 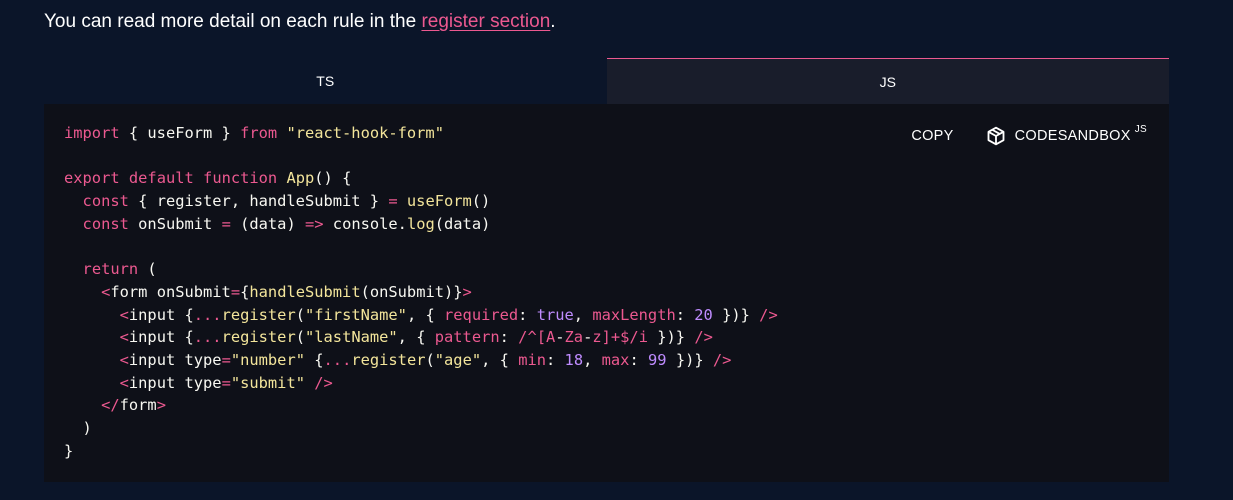 I want to click on codesandbox-label: CODESANDBOX, so click(x=1072, y=136).